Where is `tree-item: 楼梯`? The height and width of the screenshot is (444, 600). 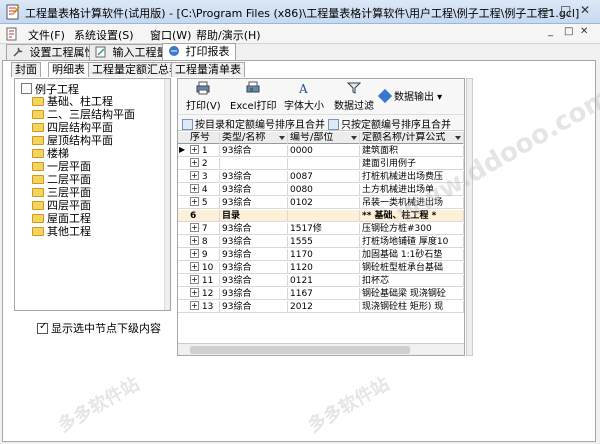 tree-item: 楼梯 is located at coordinates (50, 153).